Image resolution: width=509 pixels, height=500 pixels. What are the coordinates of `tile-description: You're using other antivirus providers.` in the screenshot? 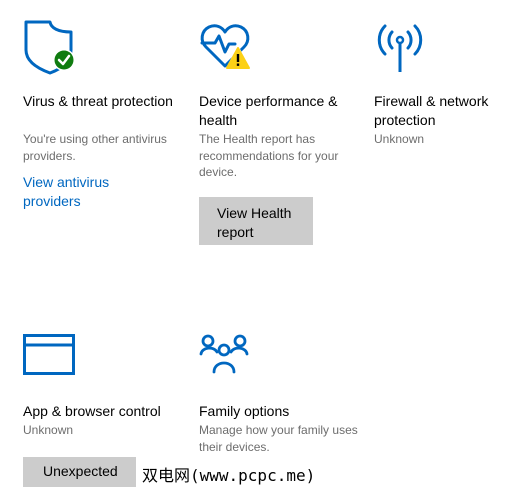 It's located at (95, 147).